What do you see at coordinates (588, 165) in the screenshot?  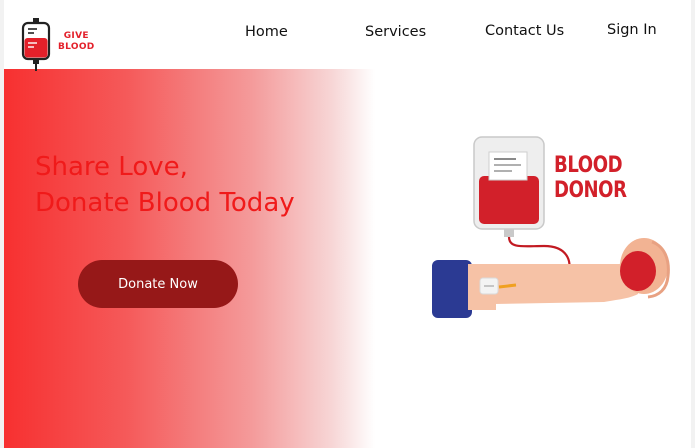 I see `donor-label-line-1: BLOOD` at bounding box center [588, 165].